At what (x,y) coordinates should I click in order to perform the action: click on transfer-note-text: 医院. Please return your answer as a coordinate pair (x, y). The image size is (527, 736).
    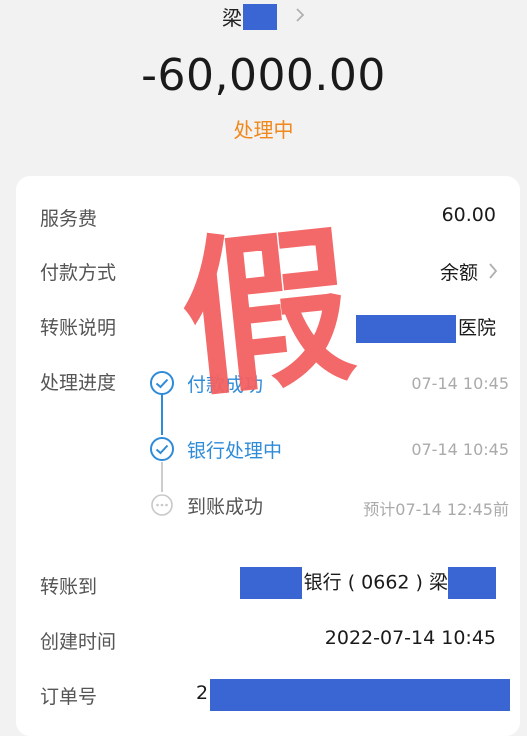
    Looking at the image, I should click on (476, 328).